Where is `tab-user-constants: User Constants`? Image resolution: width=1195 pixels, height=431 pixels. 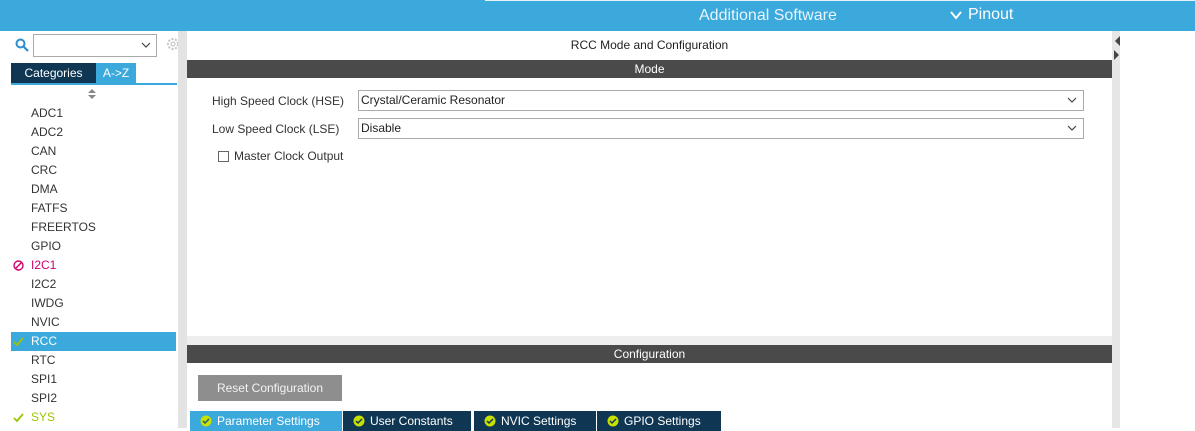
tab-user-constants: User Constants is located at coordinates (407, 421).